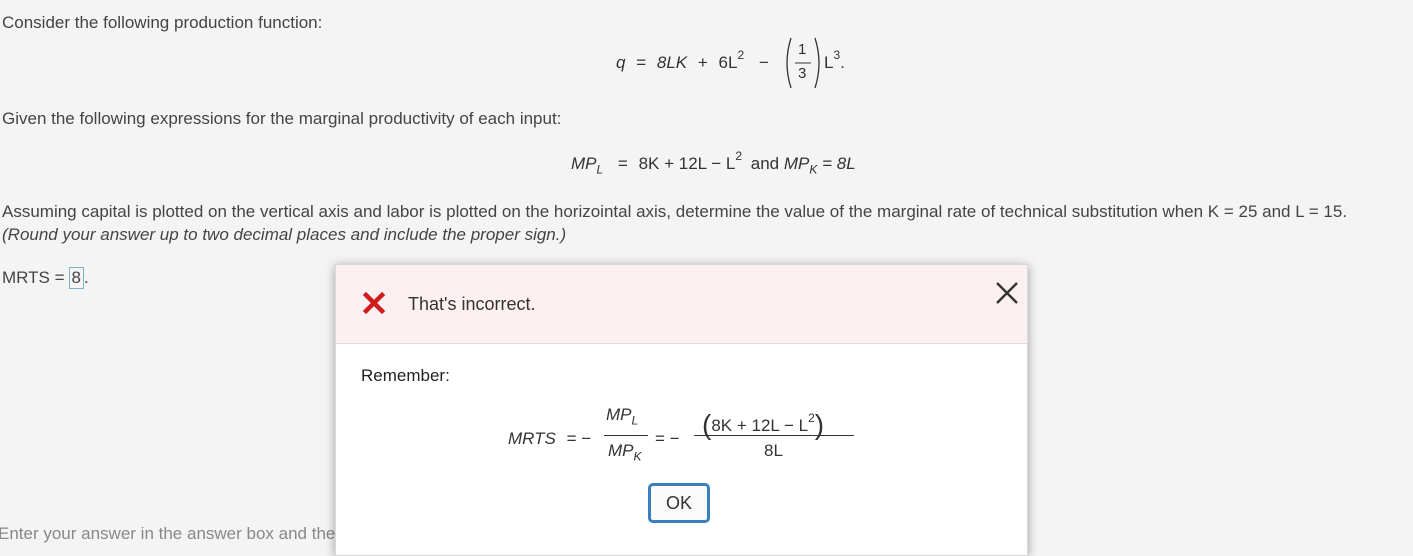 The width and height of the screenshot is (1413, 556). What do you see at coordinates (813, 169) in the screenshot?
I see `mpk-sub: K` at bounding box center [813, 169].